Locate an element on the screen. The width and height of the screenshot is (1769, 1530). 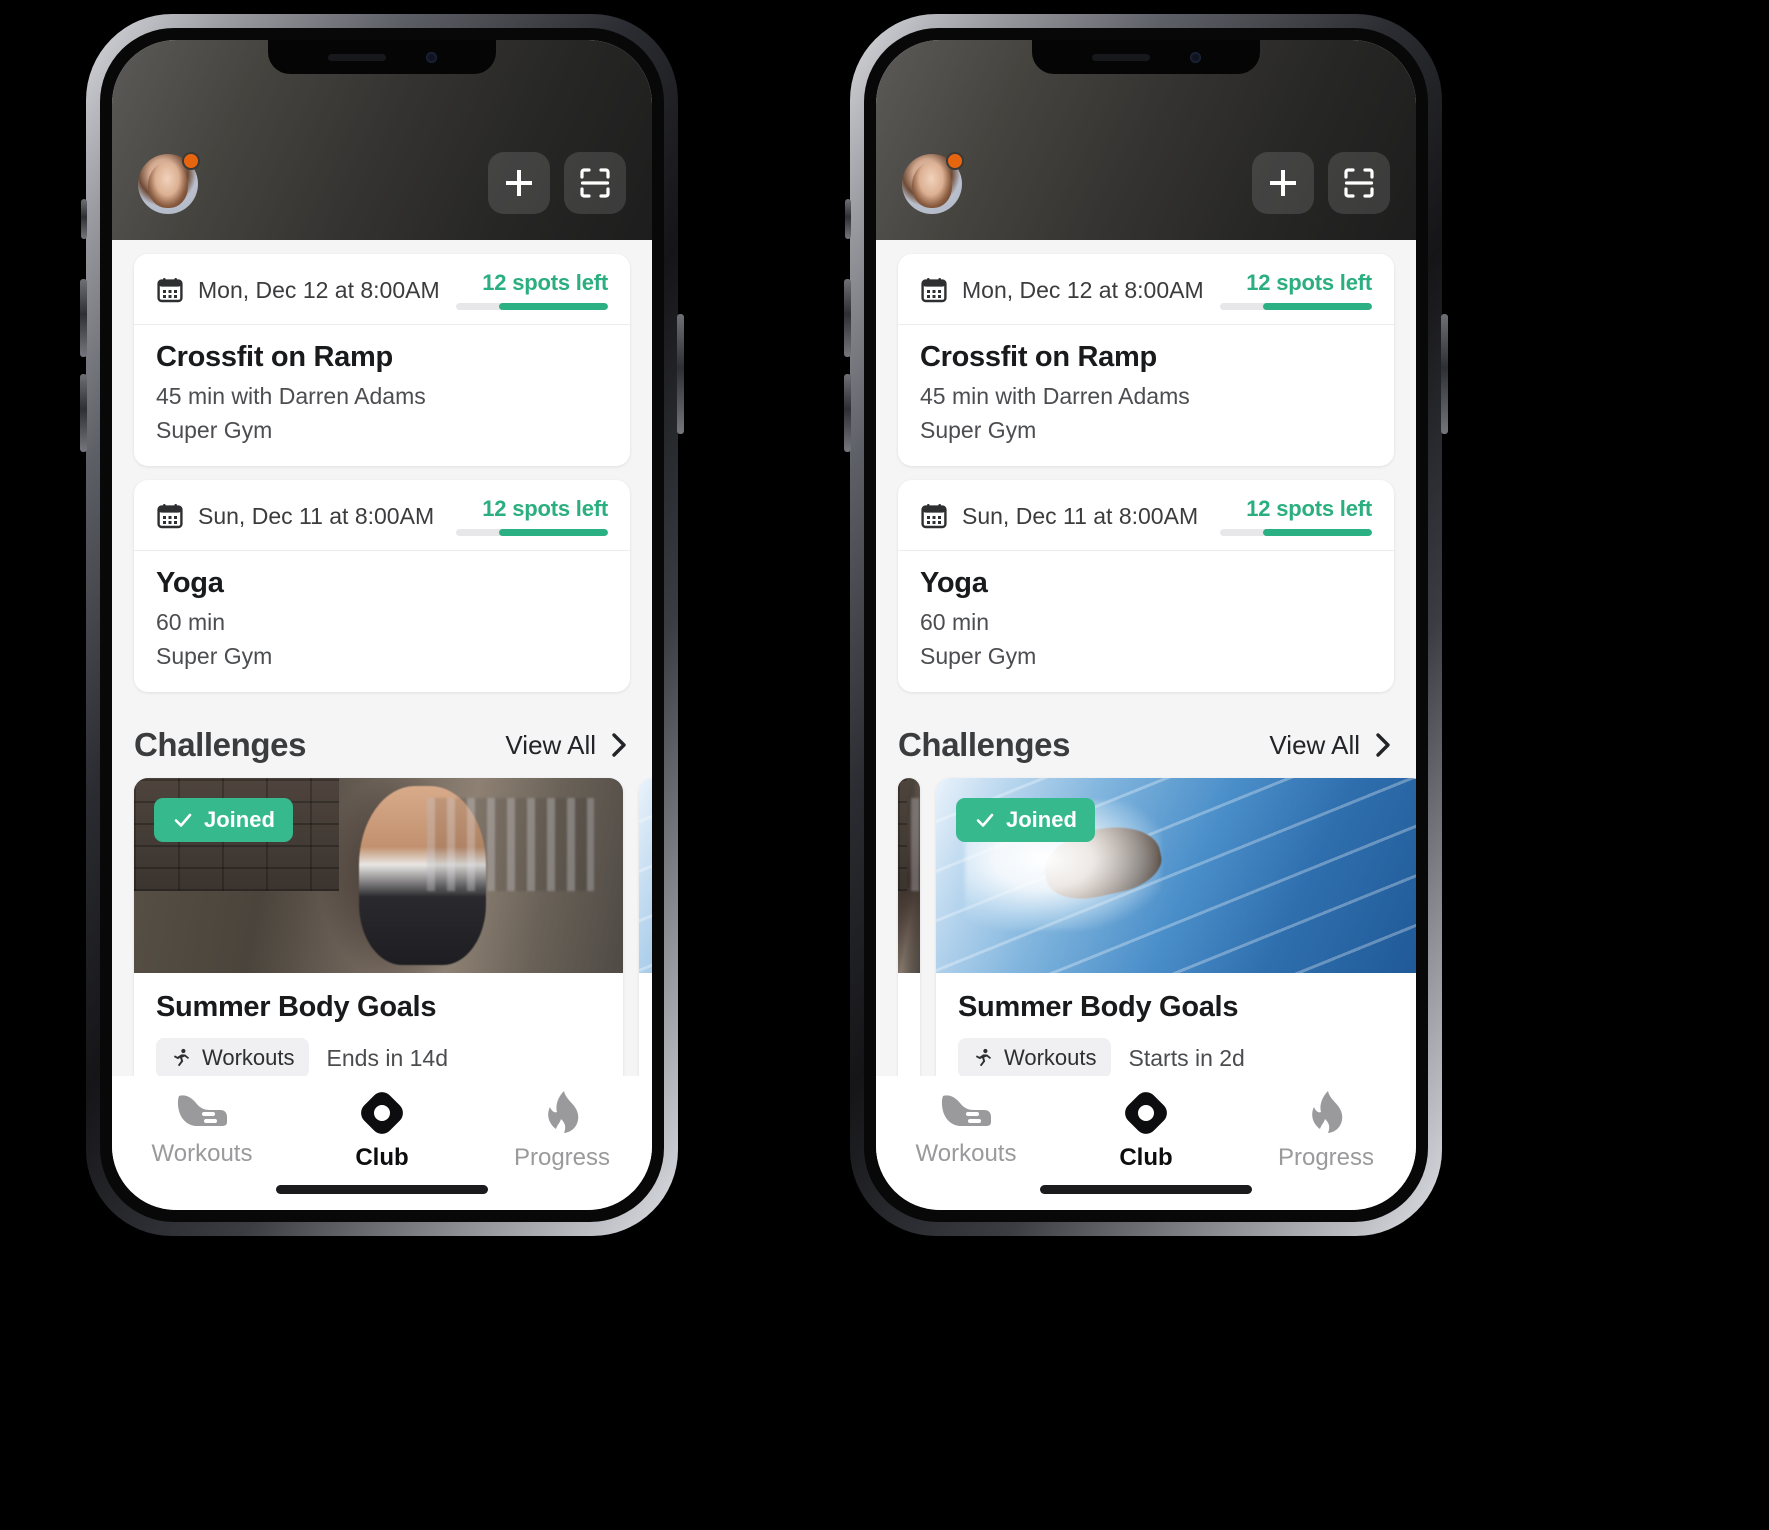
shoe-icon is located at coordinates (966, 1110).